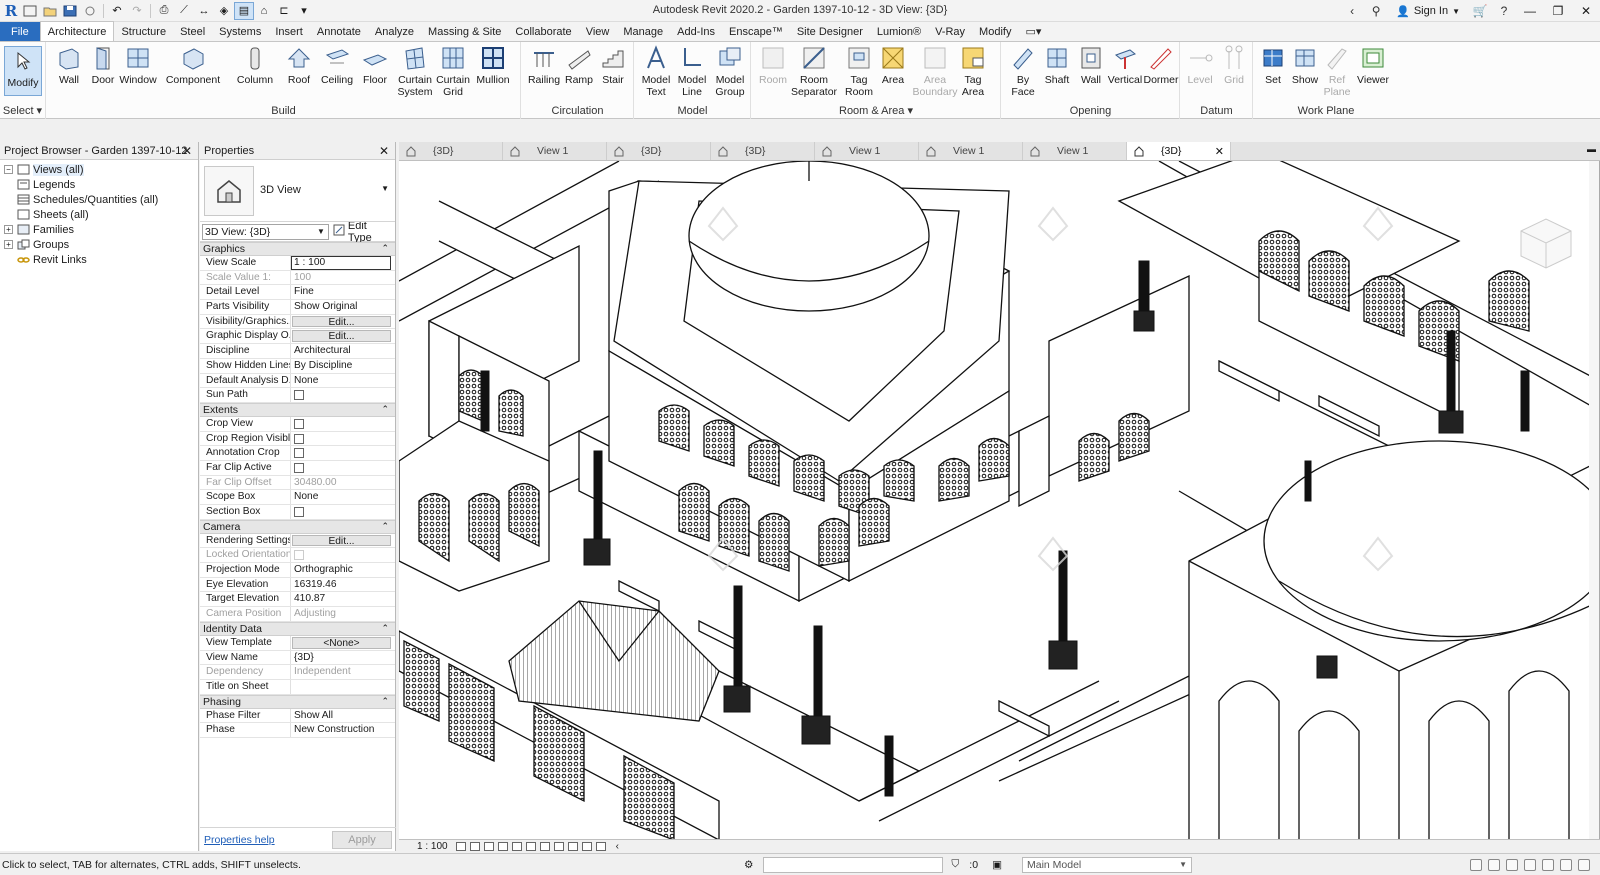  I want to click on tab-annotate: Annotate, so click(339, 31).